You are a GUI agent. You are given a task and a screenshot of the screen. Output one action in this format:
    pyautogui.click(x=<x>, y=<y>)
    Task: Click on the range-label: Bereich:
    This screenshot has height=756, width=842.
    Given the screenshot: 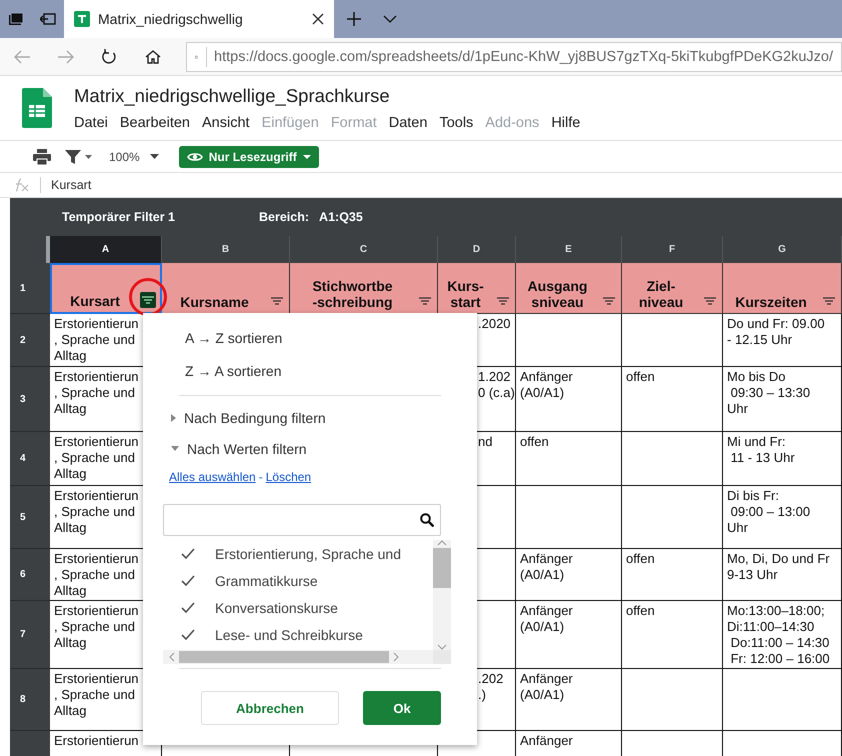 What is the action you would take?
    pyautogui.click(x=284, y=217)
    